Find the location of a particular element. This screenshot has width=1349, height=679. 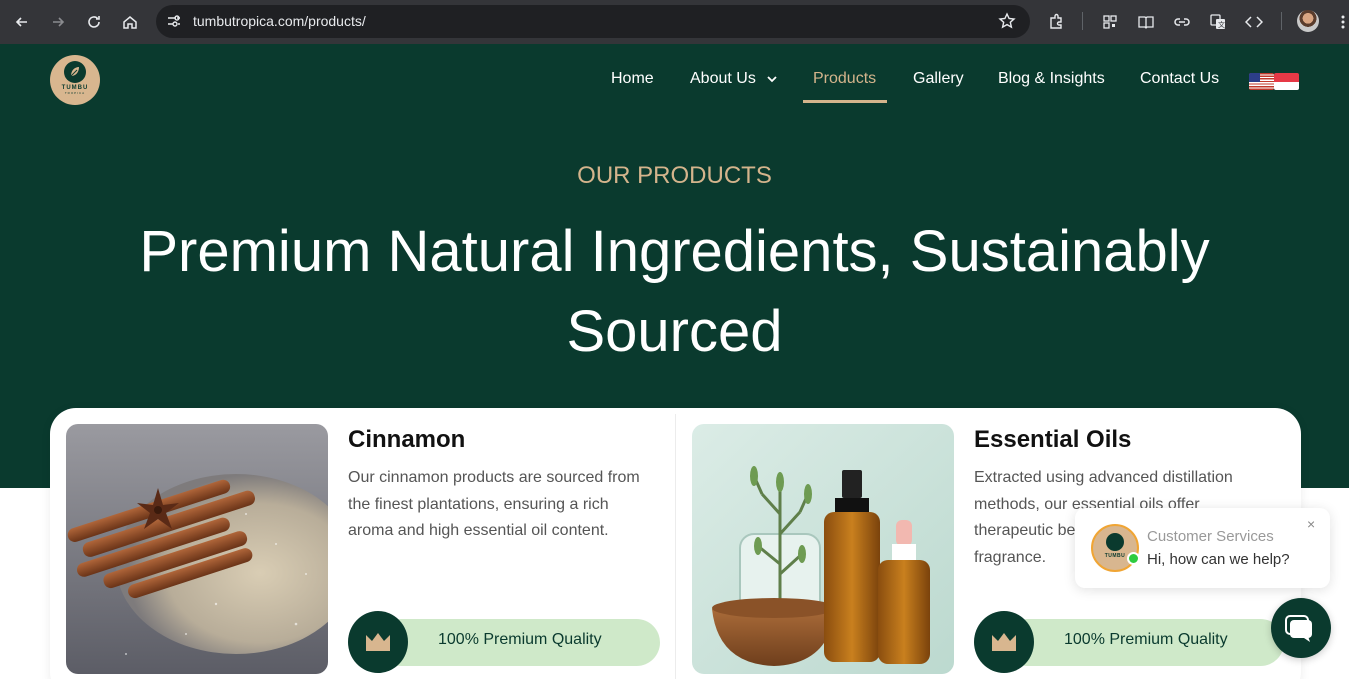

reader-mode-icon is located at coordinates (1146, 22).